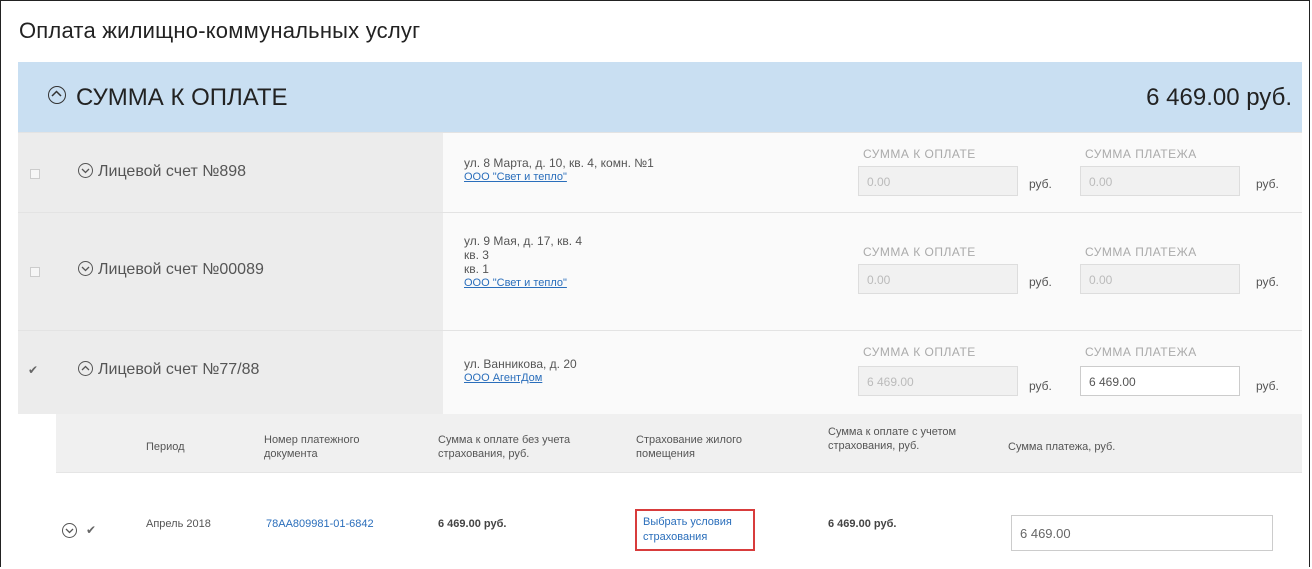 This screenshot has width=1312, height=569. I want to click on due-with-insurance: 6 469.00 руб., so click(862, 524).